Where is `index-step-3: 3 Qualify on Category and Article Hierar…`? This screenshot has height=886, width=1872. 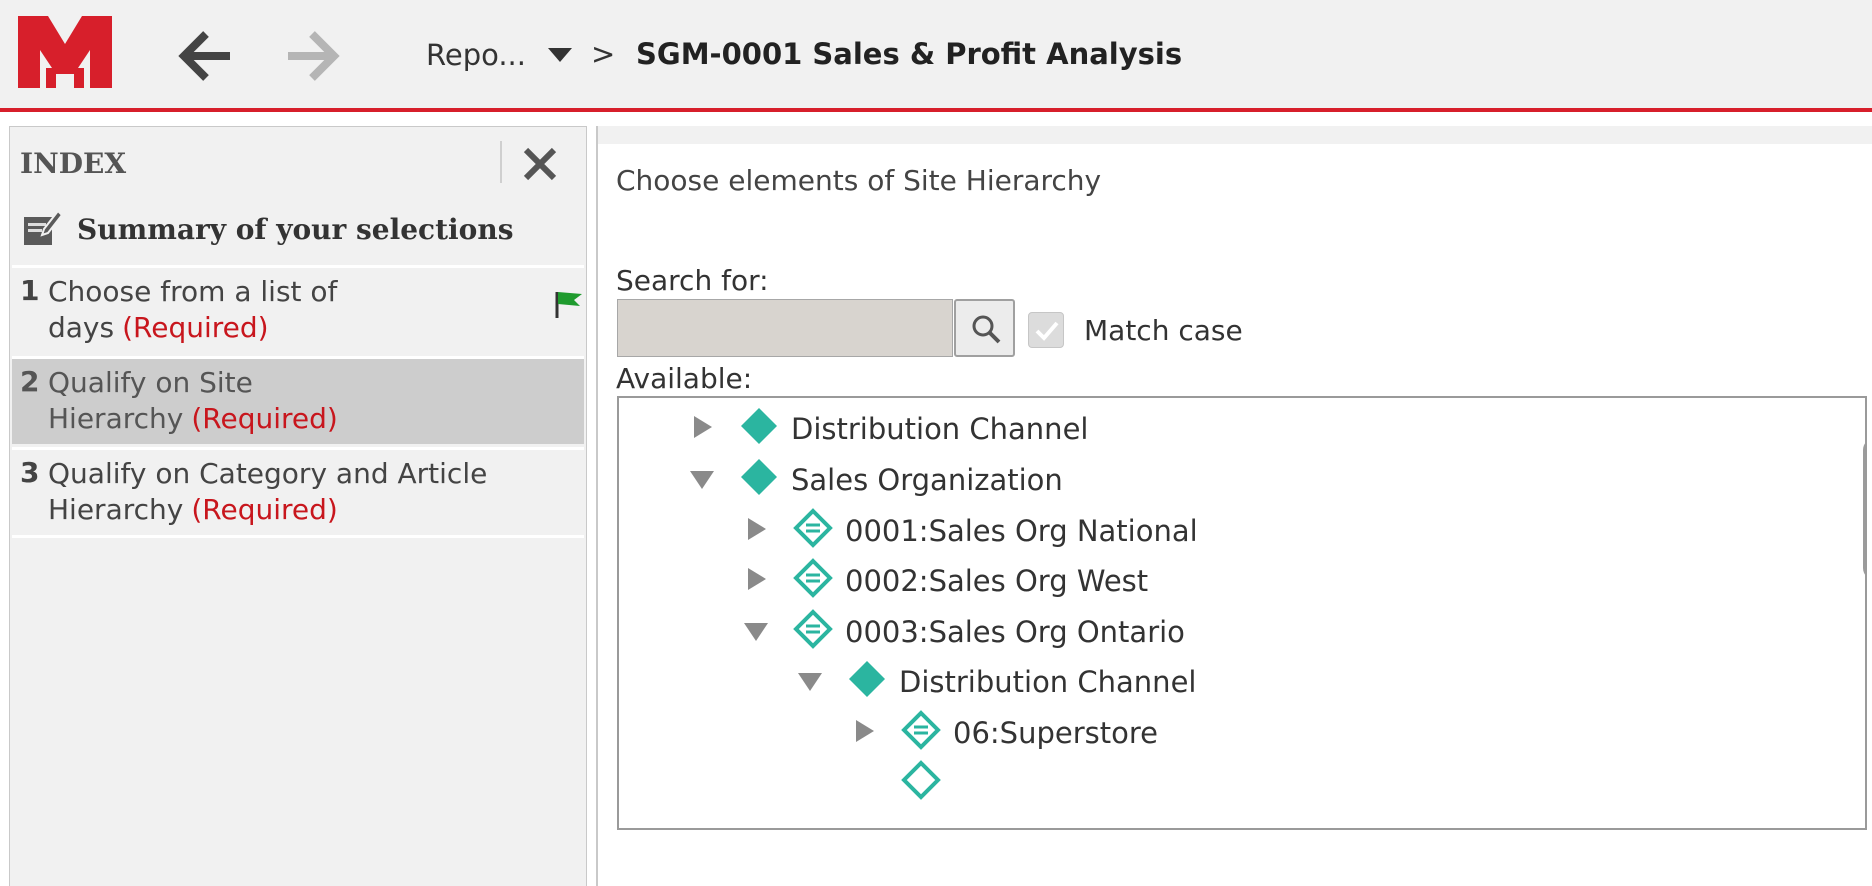 index-step-3: 3 Qualify on Category and Article Hierar… is located at coordinates (298, 492).